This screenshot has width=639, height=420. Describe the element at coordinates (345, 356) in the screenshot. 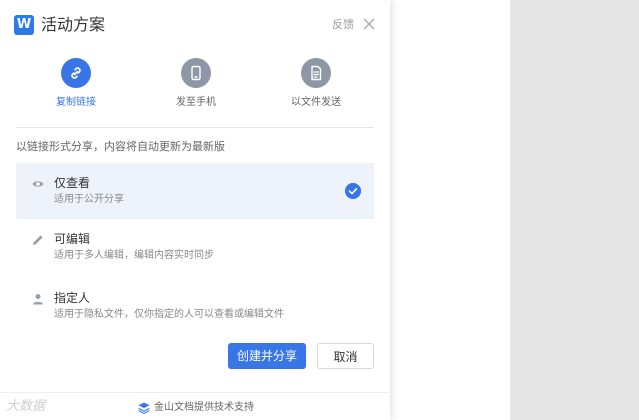

I see `cancel-button: 取消` at that location.